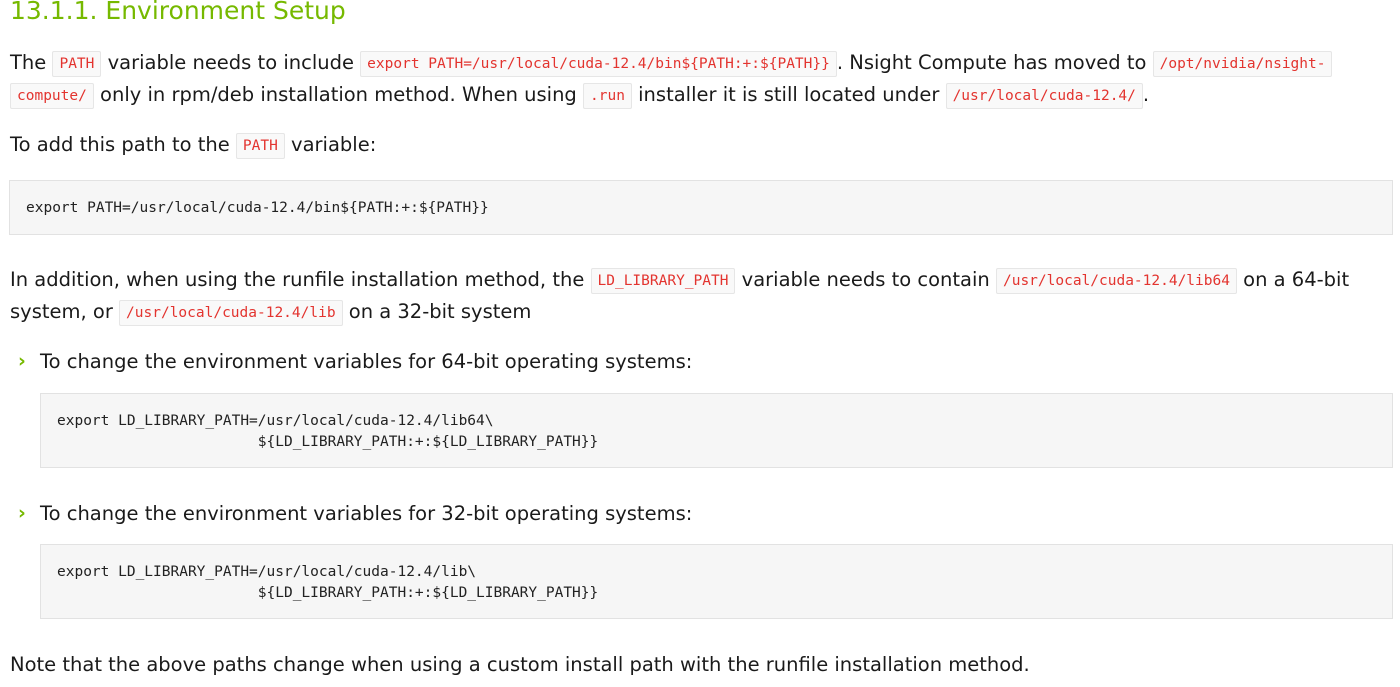 The image size is (1400, 687). Describe the element at coordinates (231, 313) in the screenshot. I see `inline-code-lib: /usr/local/cuda-12.4/lib` at that location.